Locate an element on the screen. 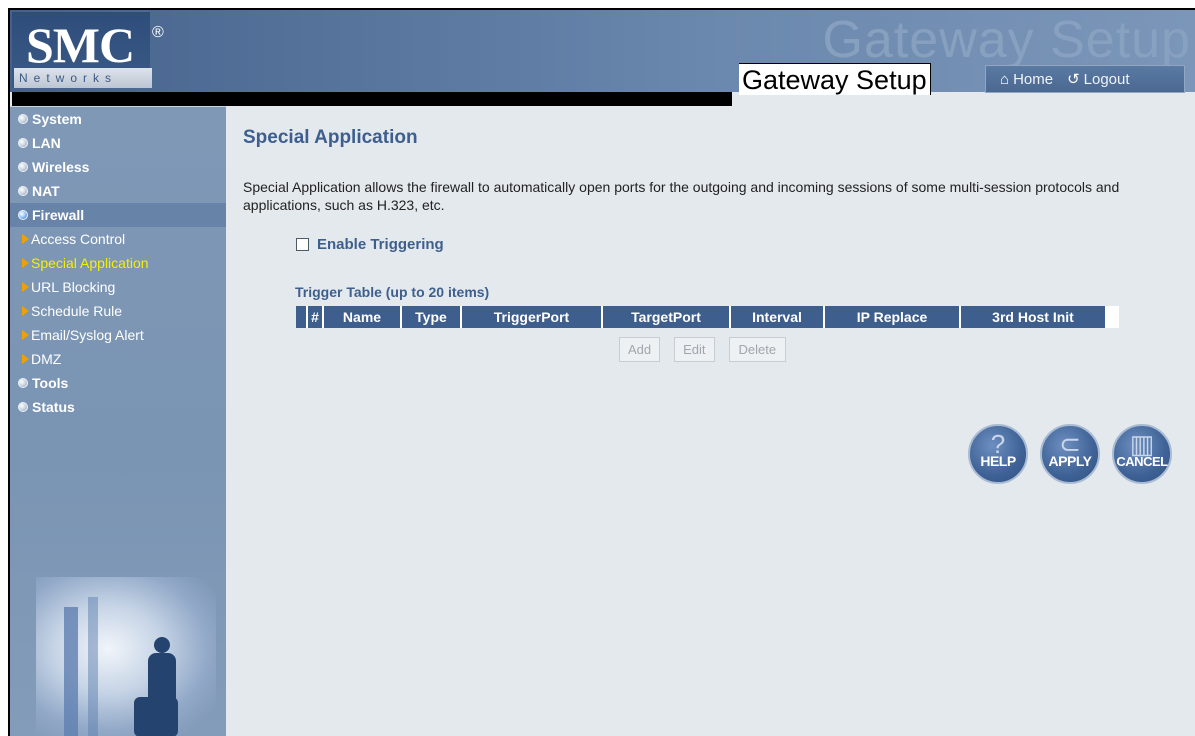  header-nav: ⌂ Home ↺ Logout is located at coordinates (1085, 79).